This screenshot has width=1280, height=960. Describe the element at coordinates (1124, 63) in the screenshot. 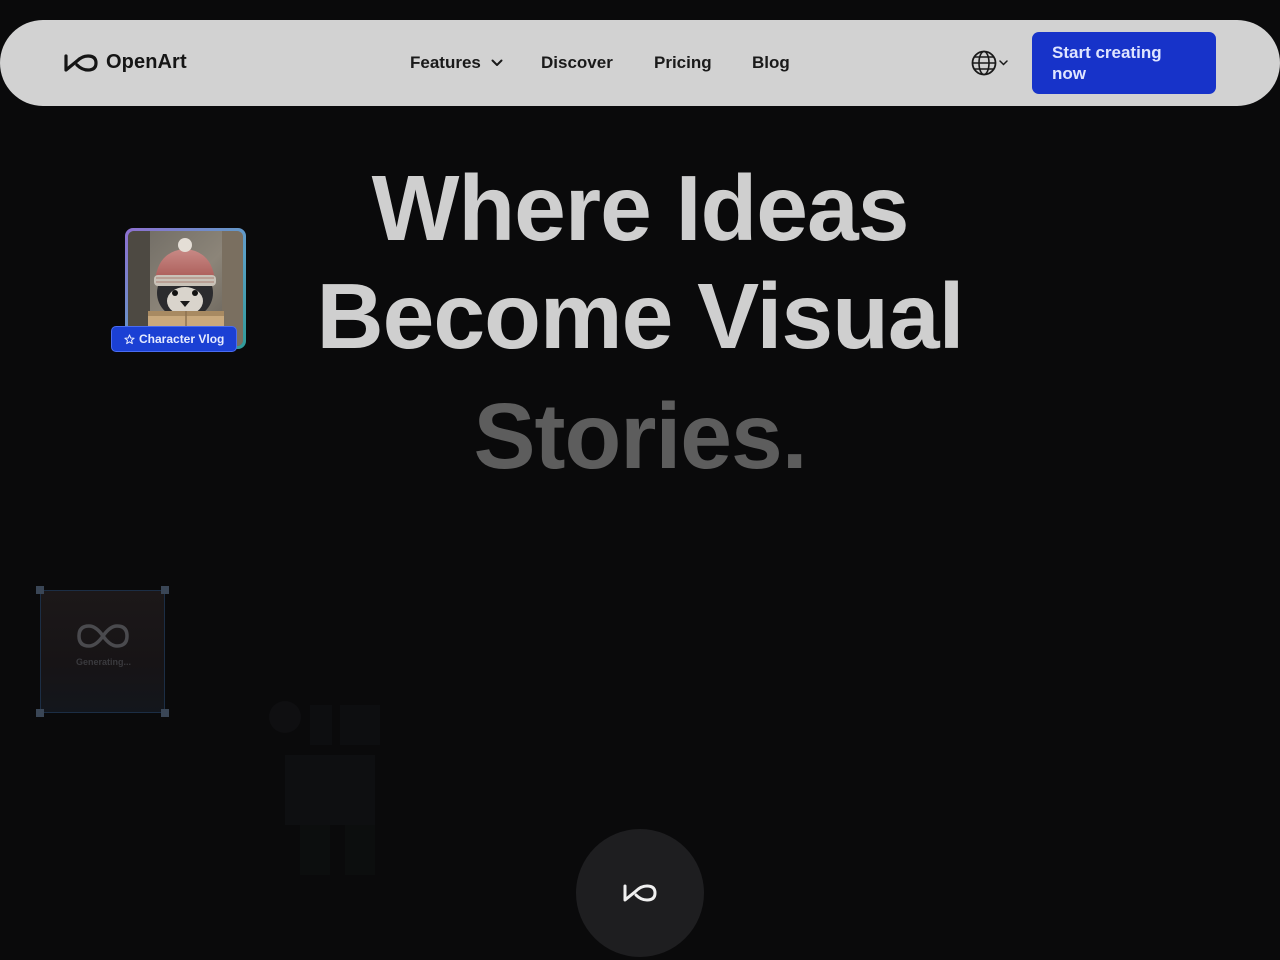

I see `start-creating-button: Start creating now` at that location.